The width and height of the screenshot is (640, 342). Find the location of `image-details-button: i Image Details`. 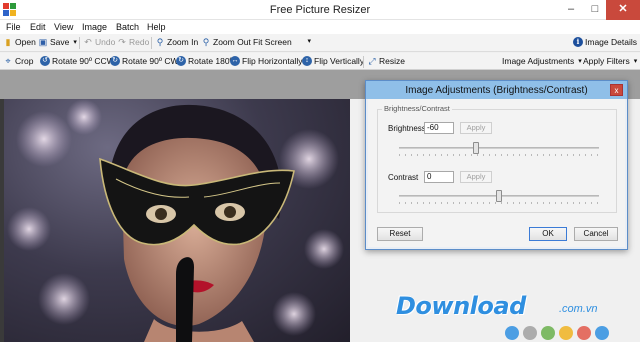

image-details-button: i Image Details is located at coordinates (605, 42).